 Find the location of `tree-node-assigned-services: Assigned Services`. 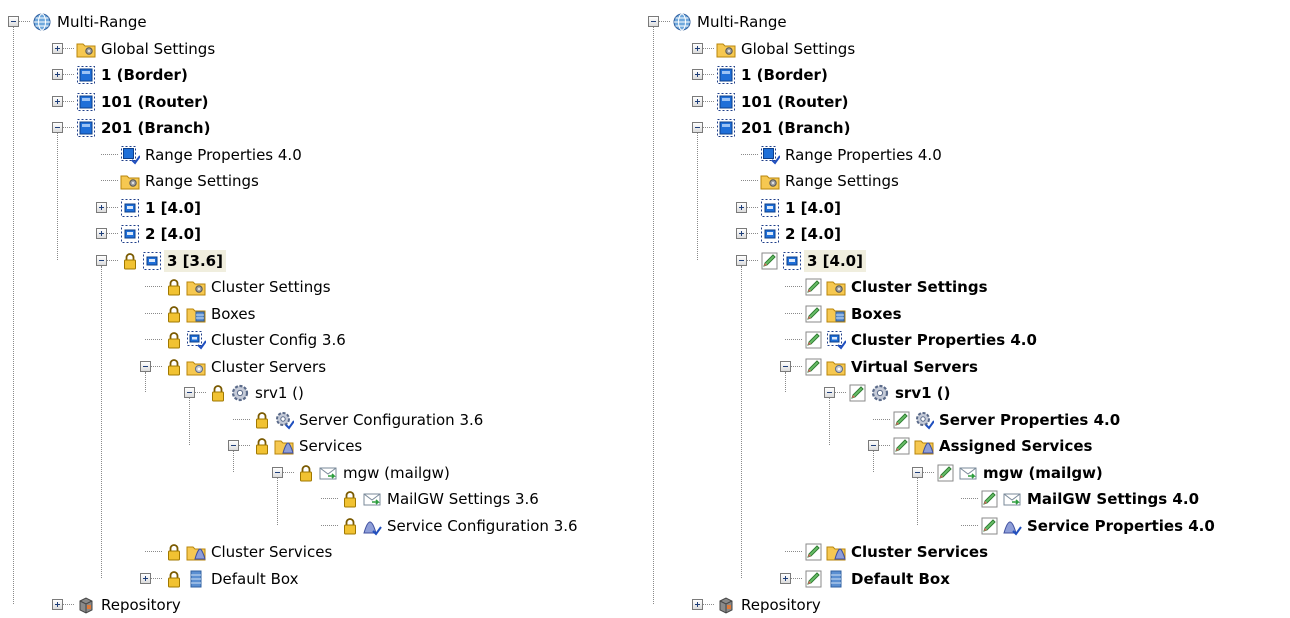

tree-node-assigned-services: Assigned Services is located at coordinates (960, 446).